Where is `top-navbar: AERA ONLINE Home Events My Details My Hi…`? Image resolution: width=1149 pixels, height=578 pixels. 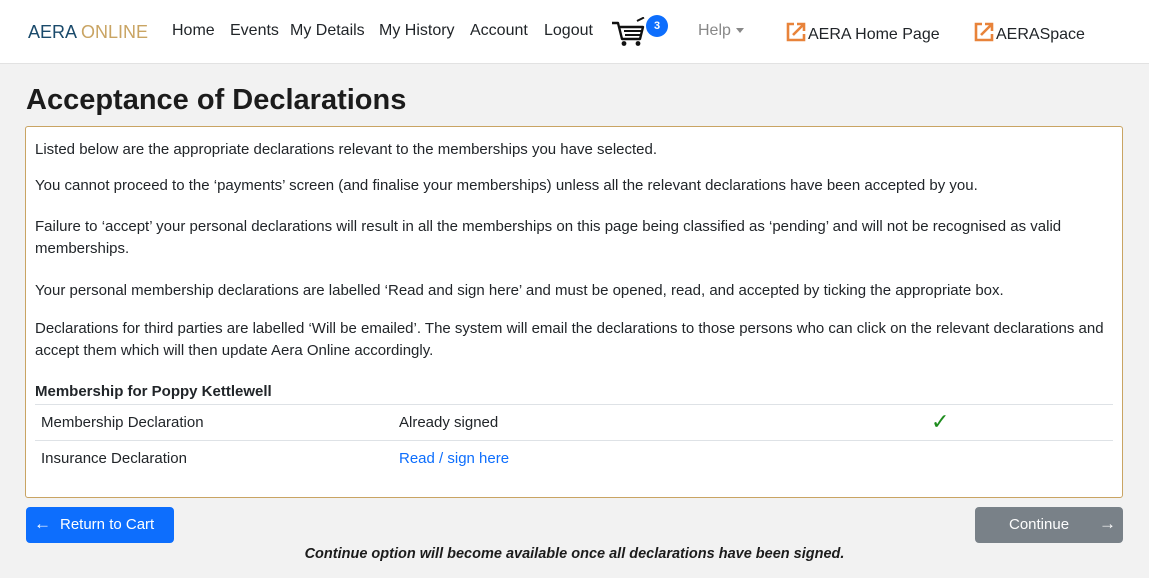
top-navbar: AERA ONLINE Home Events My Details My Hi… is located at coordinates (574, 32).